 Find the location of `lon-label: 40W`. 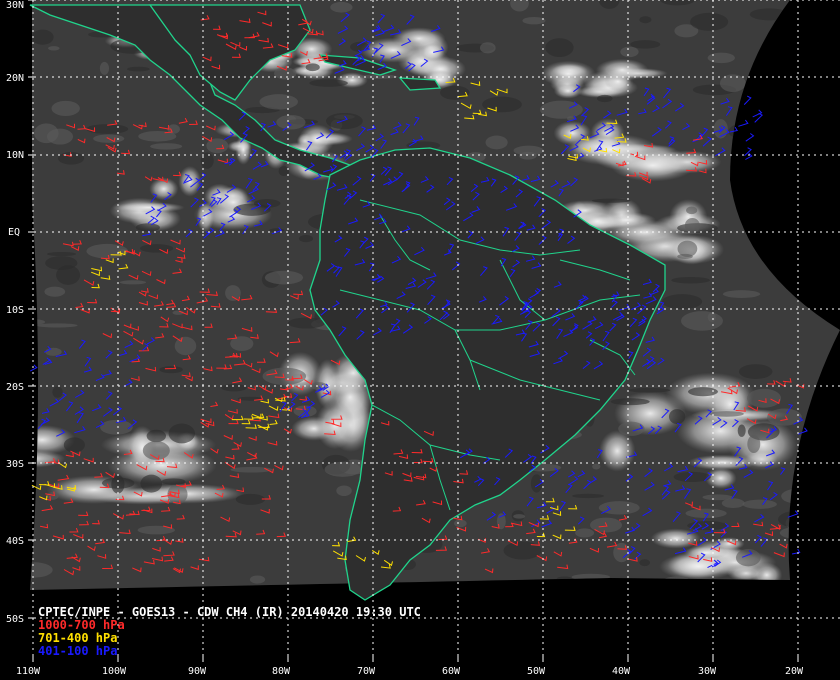

lon-label: 40W is located at coordinates (621, 671).